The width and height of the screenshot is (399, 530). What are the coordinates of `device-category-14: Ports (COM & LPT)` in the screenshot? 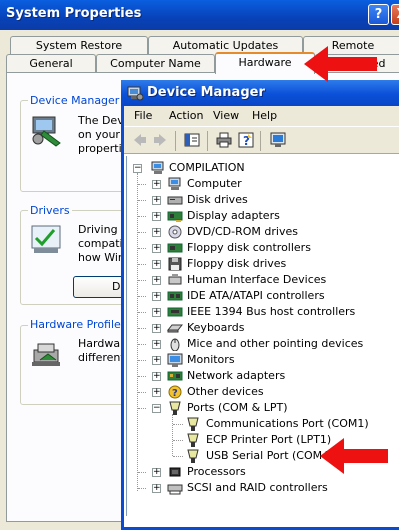 It's located at (237, 408).